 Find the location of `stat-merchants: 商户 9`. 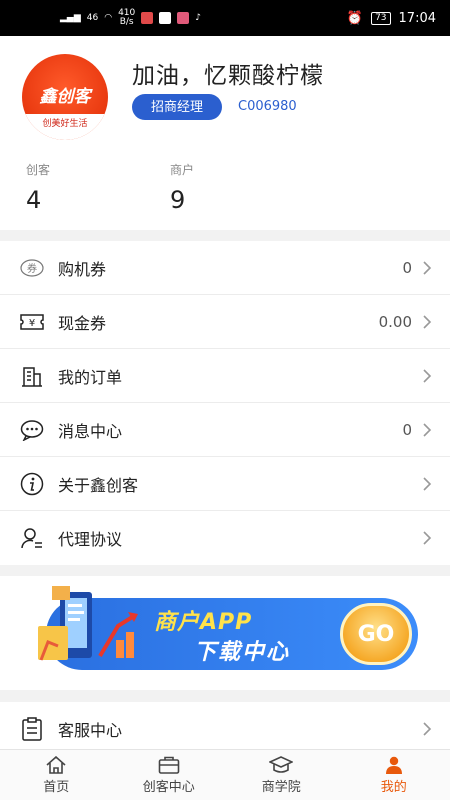

stat-merchants: 商户 9 is located at coordinates (182, 187).